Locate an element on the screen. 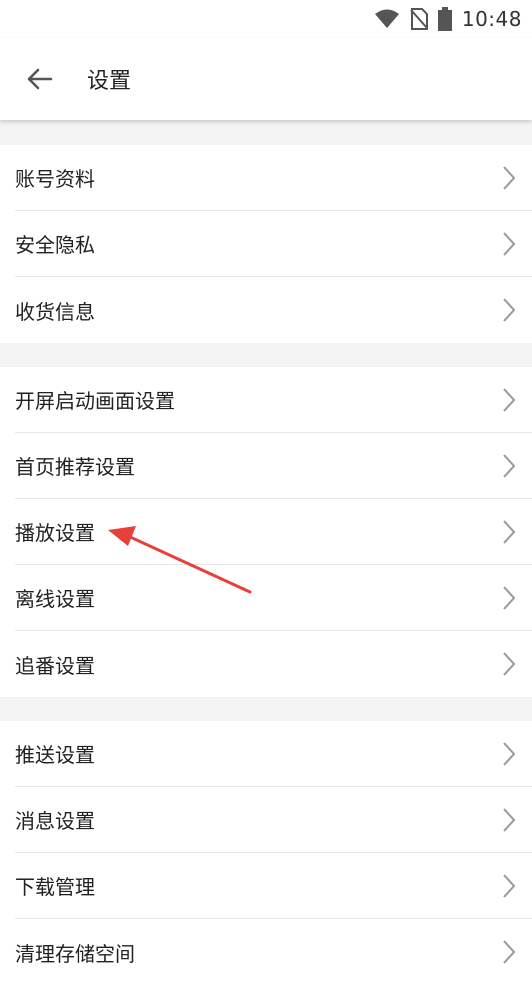 The image size is (532, 985). settings-item-label: 播放设置 is located at coordinates (55, 533).